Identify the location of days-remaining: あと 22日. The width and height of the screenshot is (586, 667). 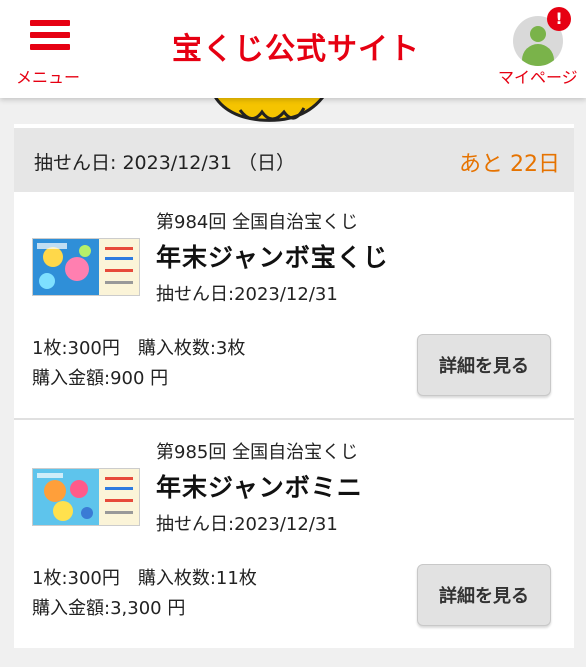
(509, 164).